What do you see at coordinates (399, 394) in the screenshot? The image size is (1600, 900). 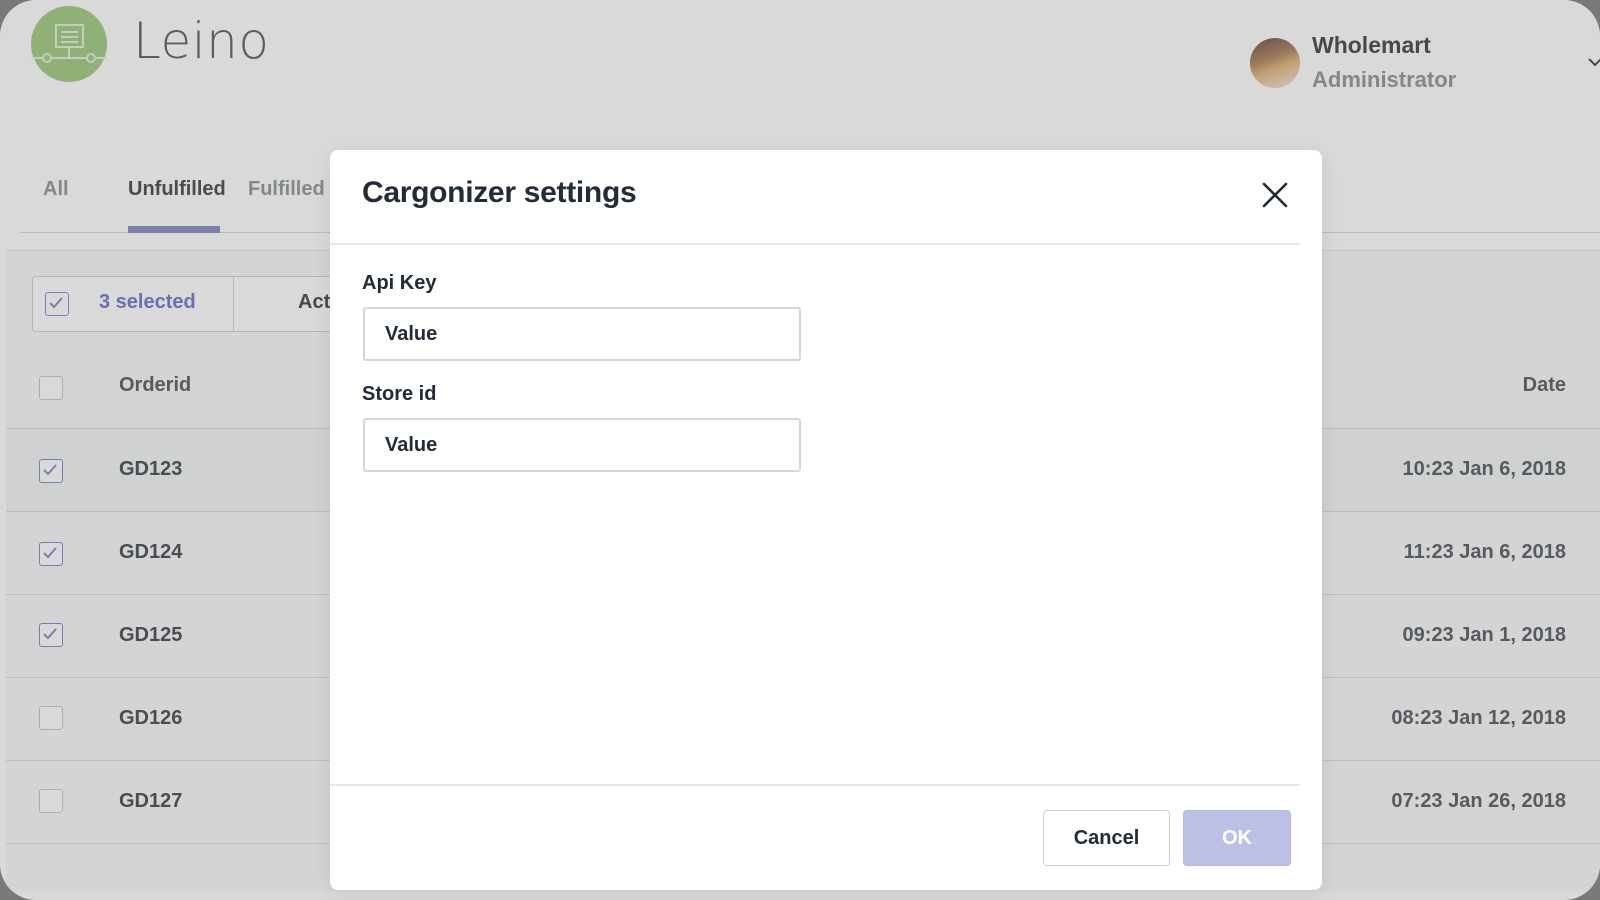 I see `store-id-label: Store id` at bounding box center [399, 394].